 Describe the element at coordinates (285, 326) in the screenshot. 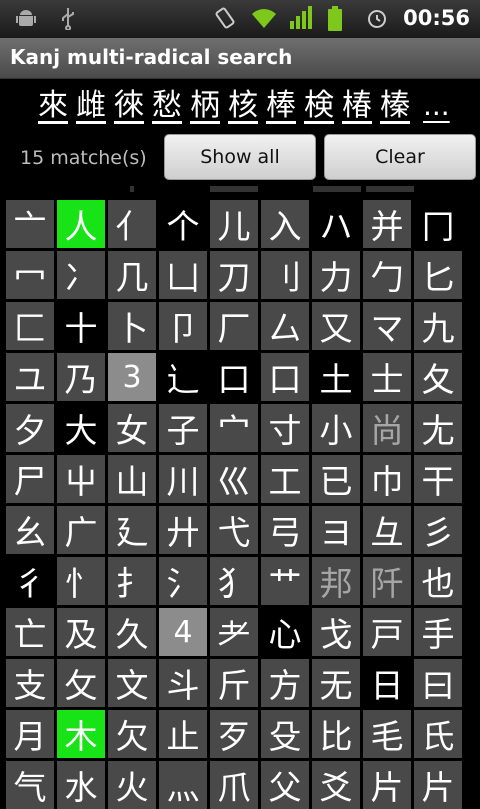

I see `radical-cell: 厶` at that location.